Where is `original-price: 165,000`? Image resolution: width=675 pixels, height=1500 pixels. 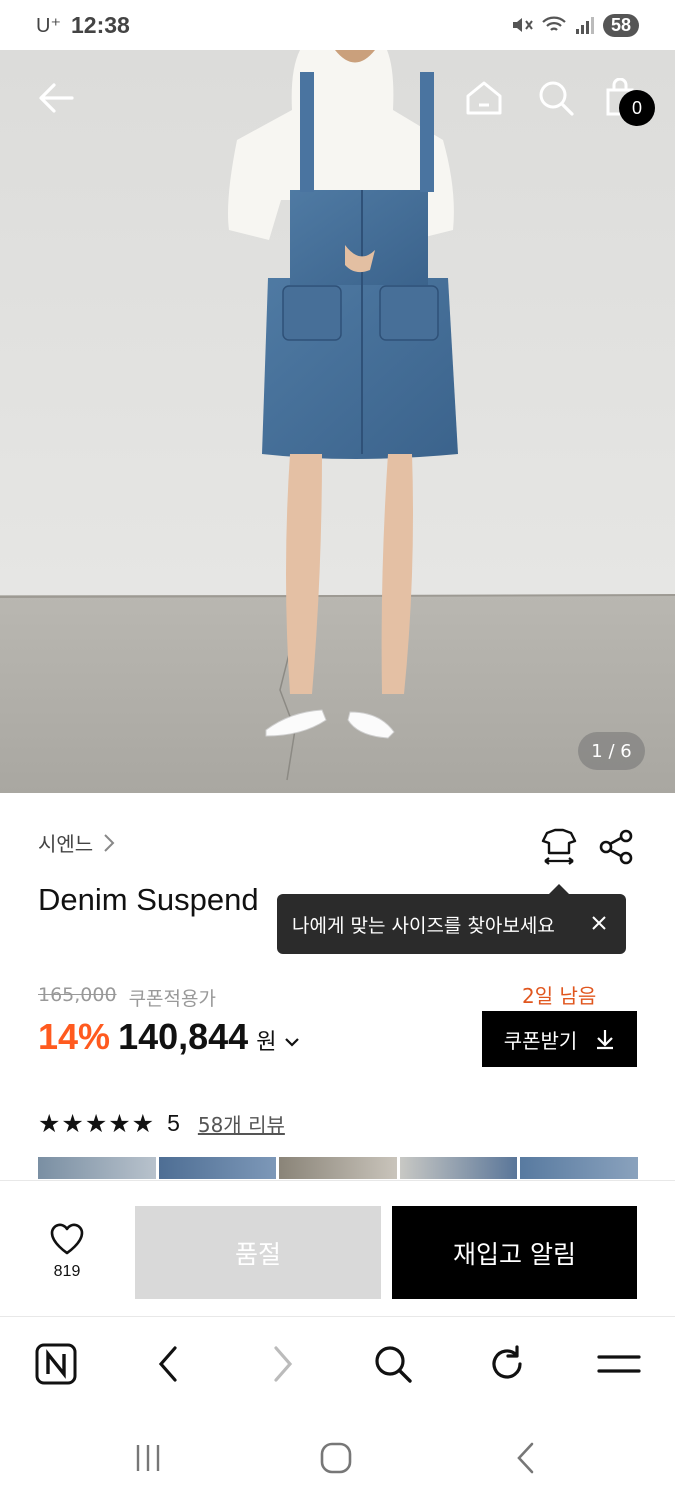 original-price: 165,000 is located at coordinates (77, 995).